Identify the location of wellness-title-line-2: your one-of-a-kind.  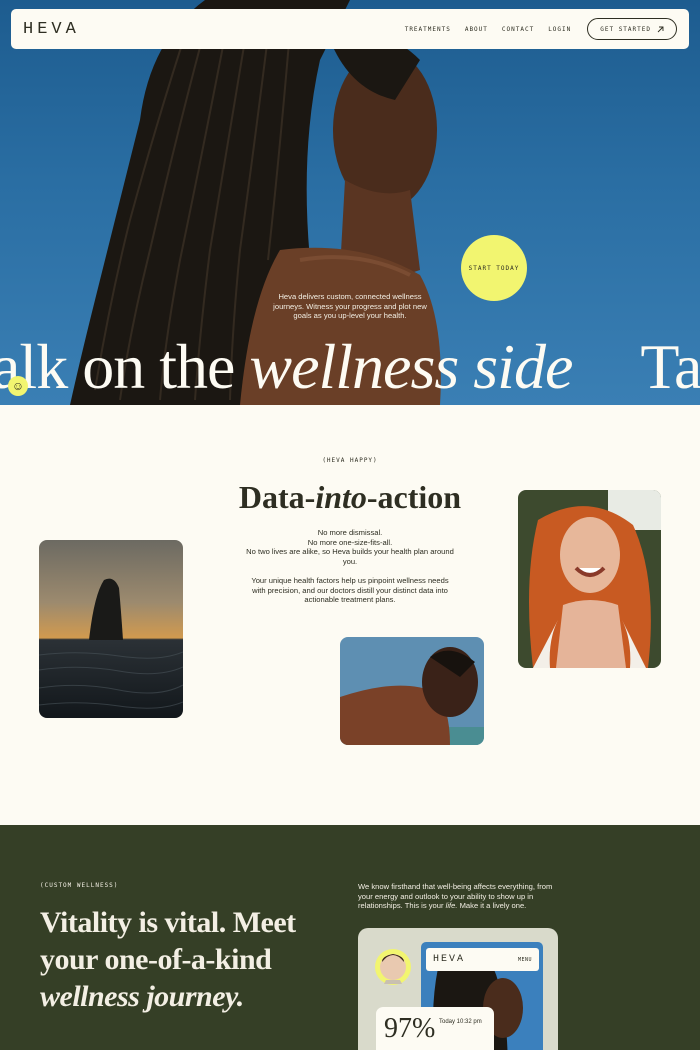
(156, 959).